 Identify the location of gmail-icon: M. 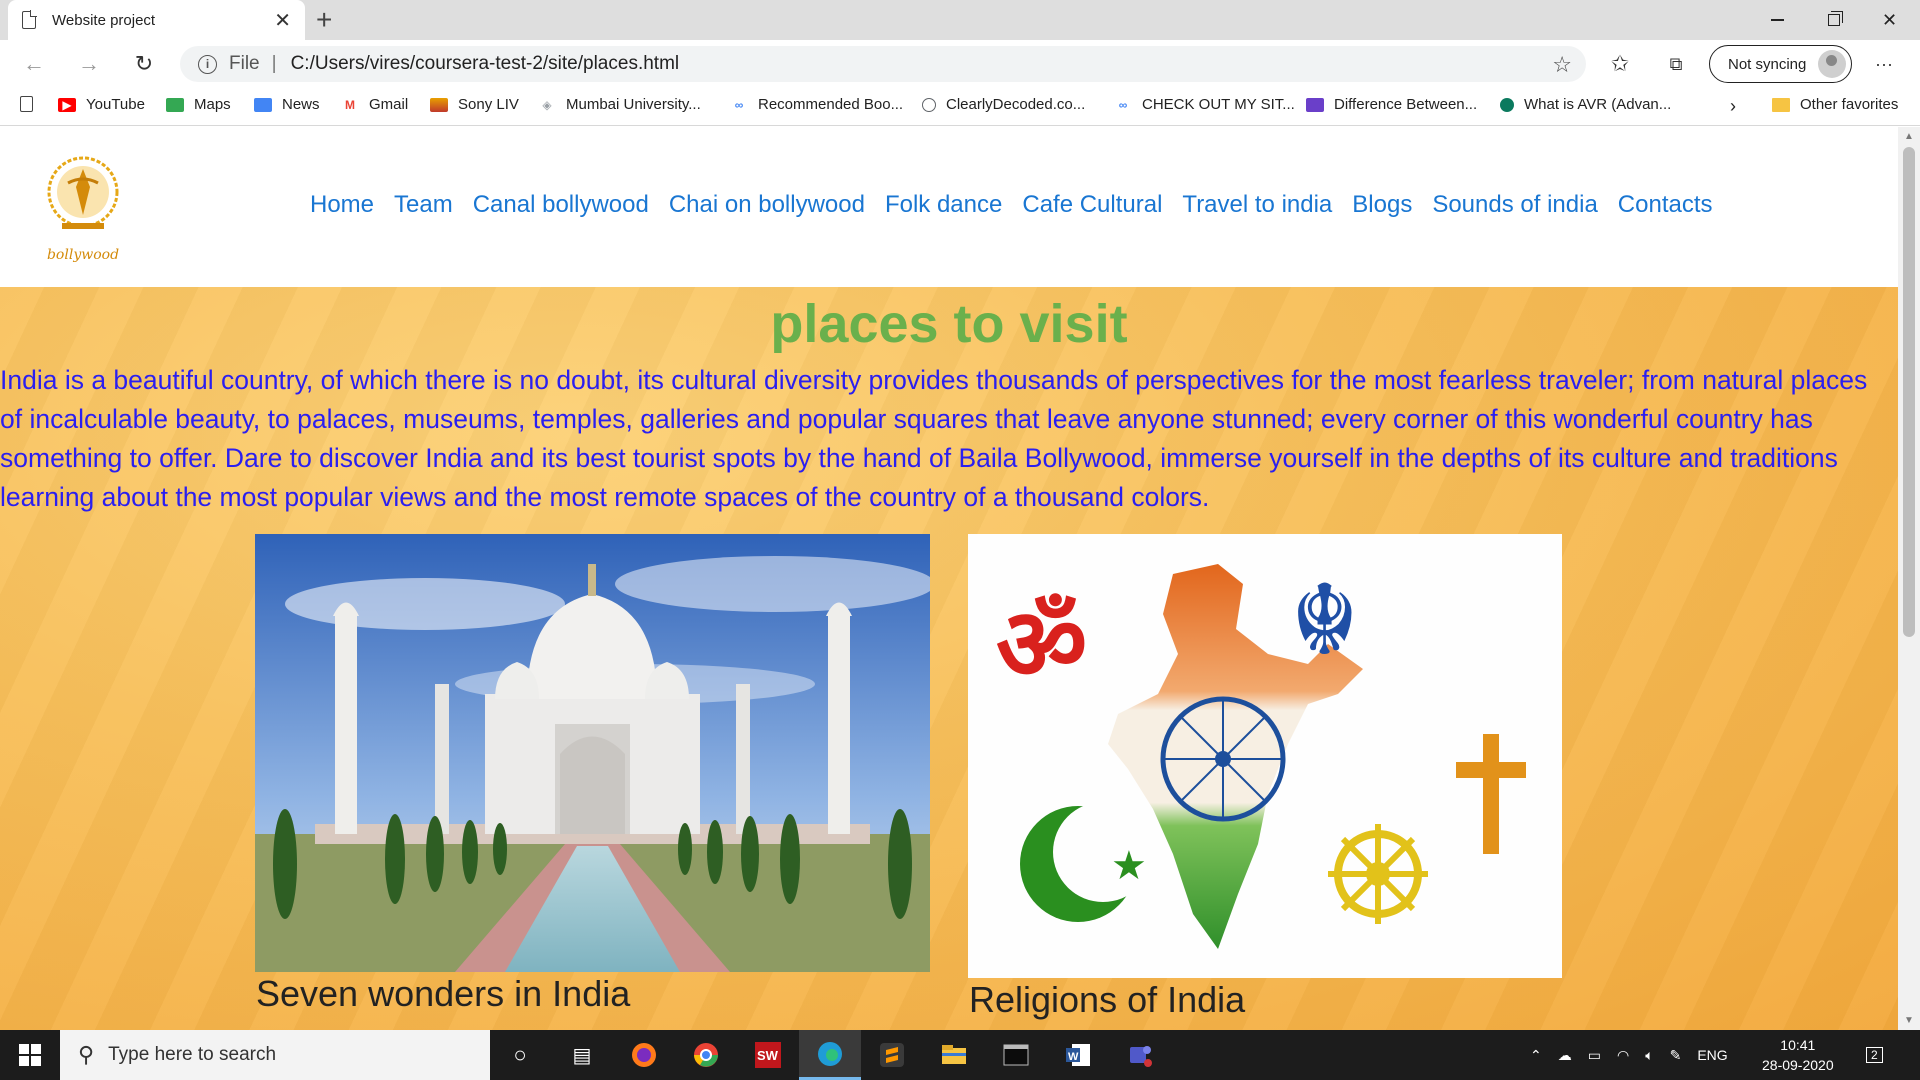
(350, 104).